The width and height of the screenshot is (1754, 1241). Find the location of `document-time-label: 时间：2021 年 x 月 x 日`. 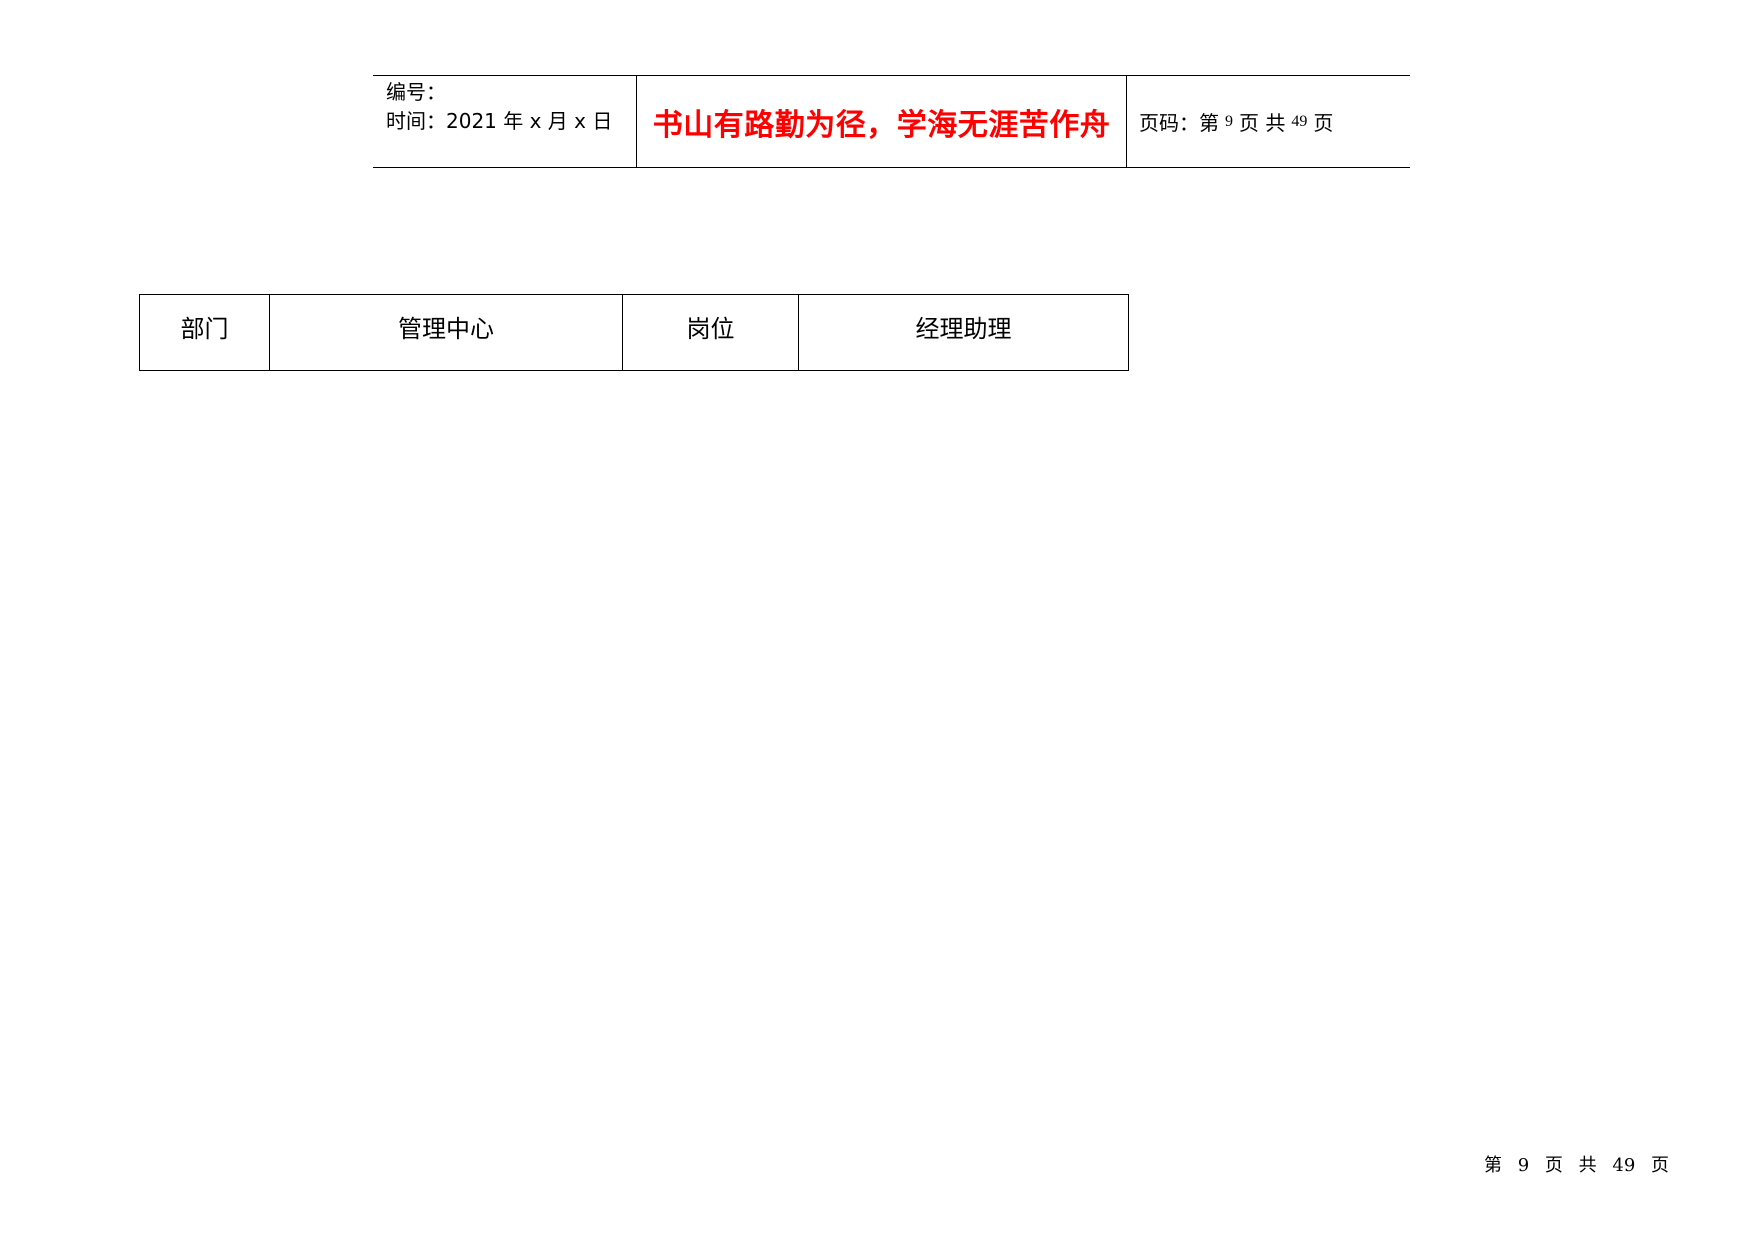

document-time-label: 时间：2021 年 x 月 x 日 is located at coordinates (499, 121).